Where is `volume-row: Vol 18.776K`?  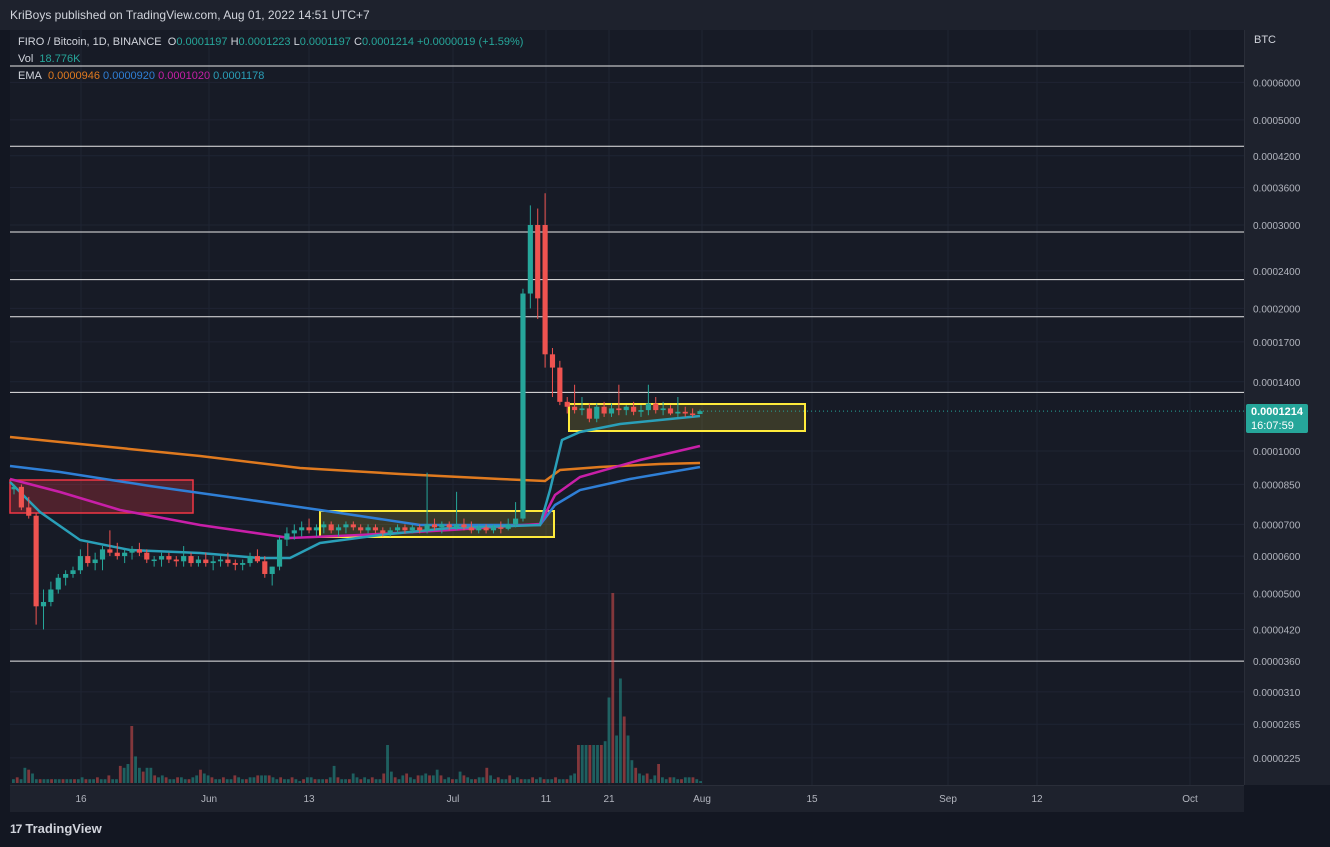 volume-row: Vol 18.776K is located at coordinates (270, 59).